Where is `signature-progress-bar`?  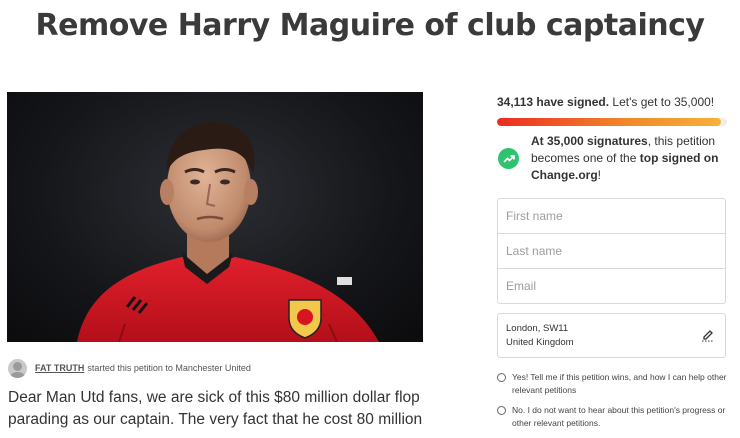 signature-progress-bar is located at coordinates (612, 122).